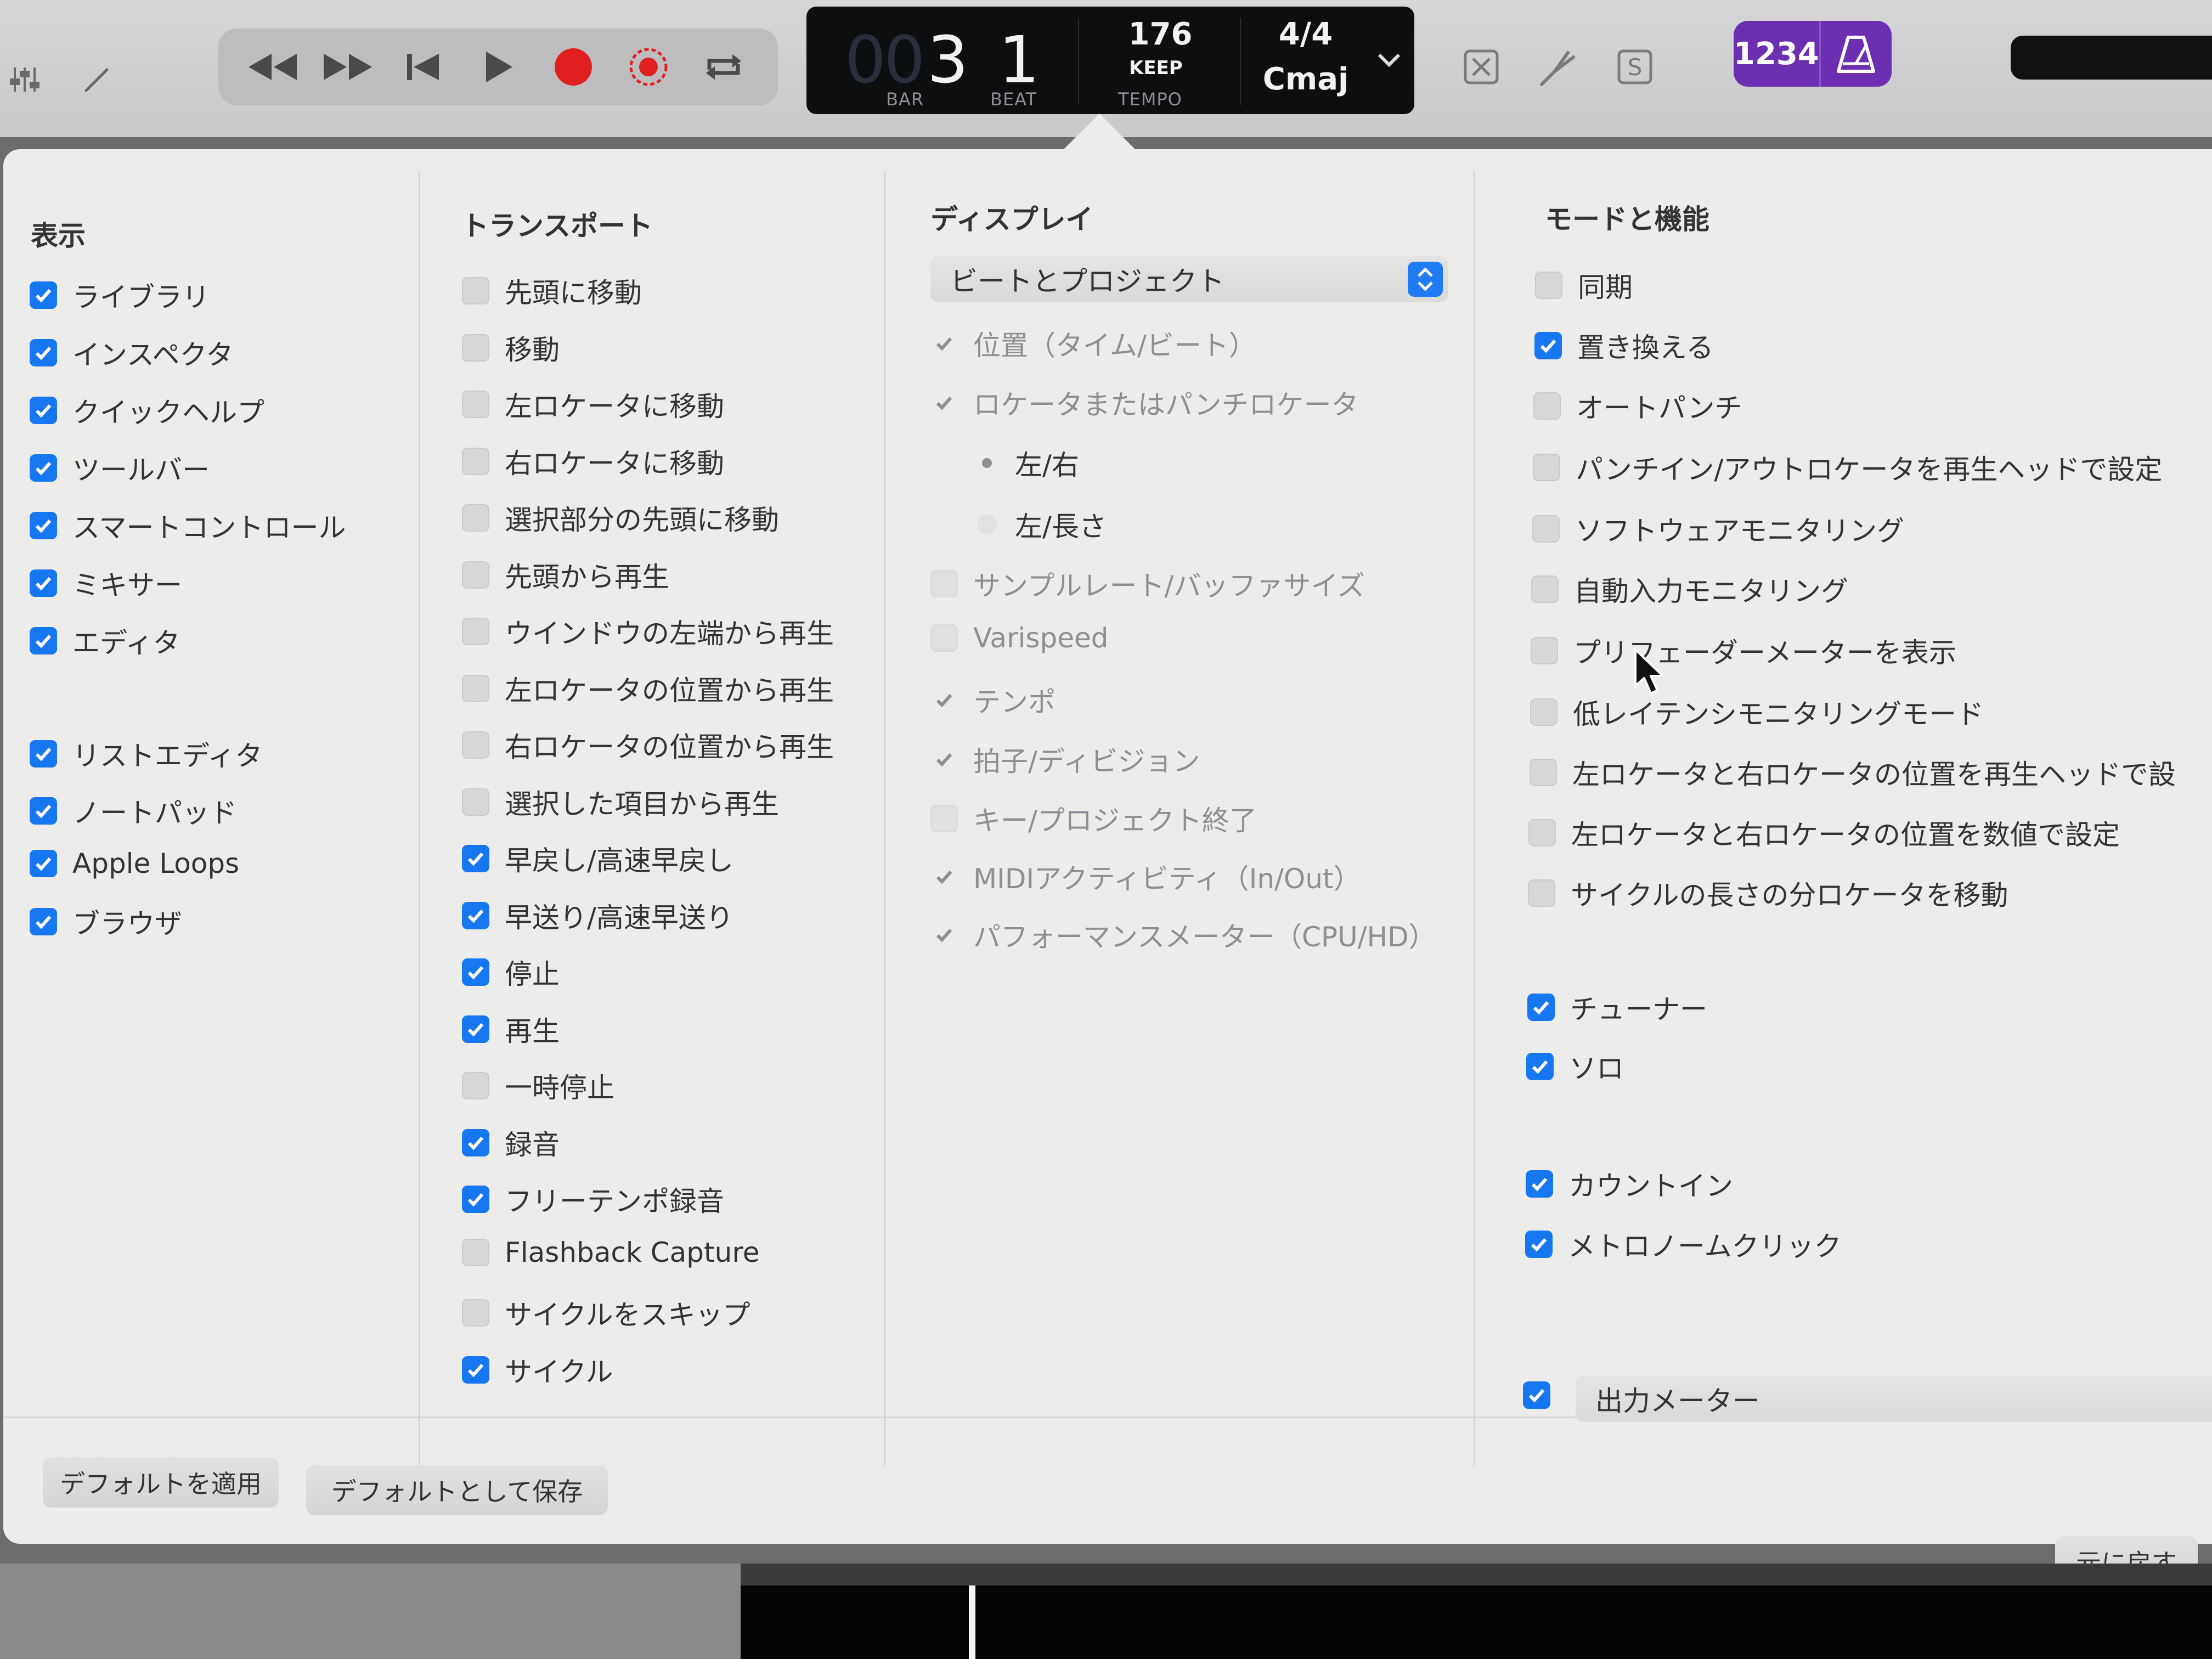  I want to click on radio-button, so click(987, 463).